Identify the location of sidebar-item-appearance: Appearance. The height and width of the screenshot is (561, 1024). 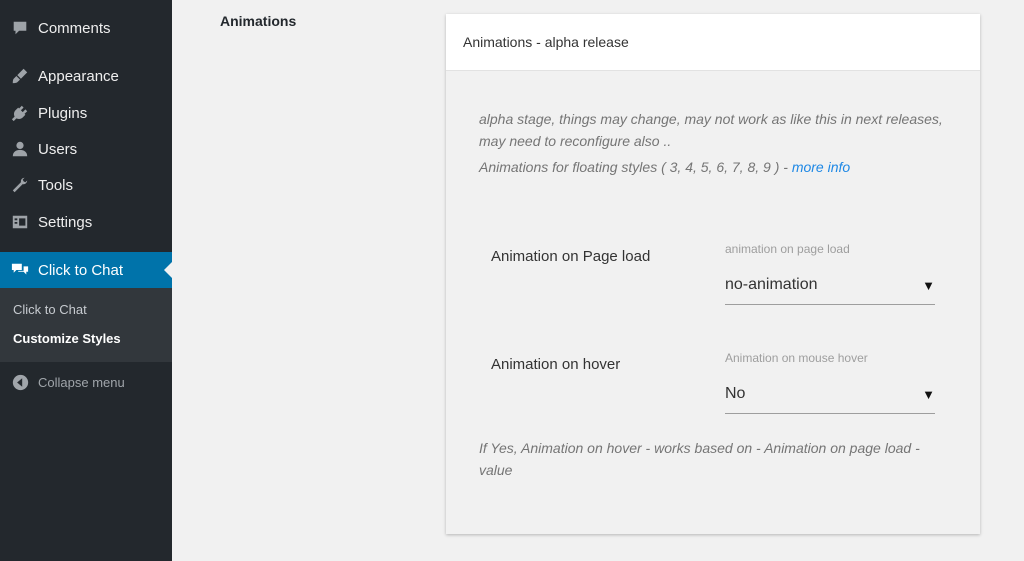
(86, 76).